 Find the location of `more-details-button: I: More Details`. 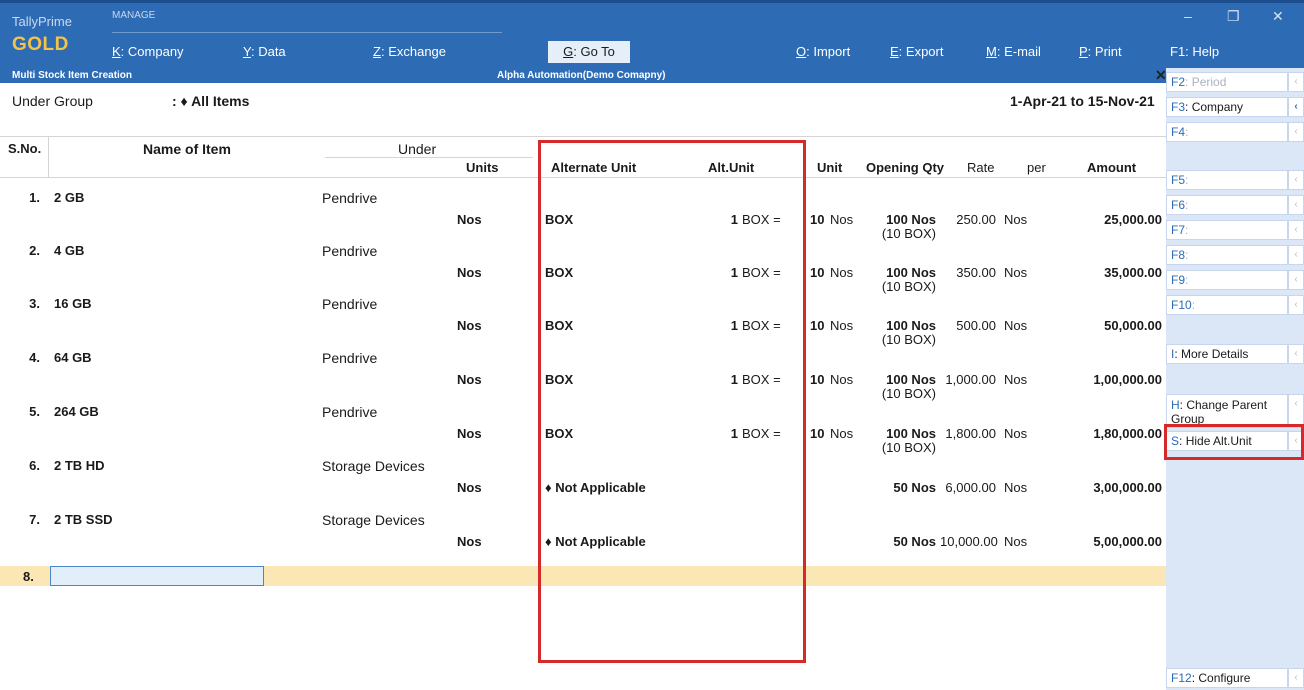

more-details-button: I: More Details is located at coordinates (1227, 354).